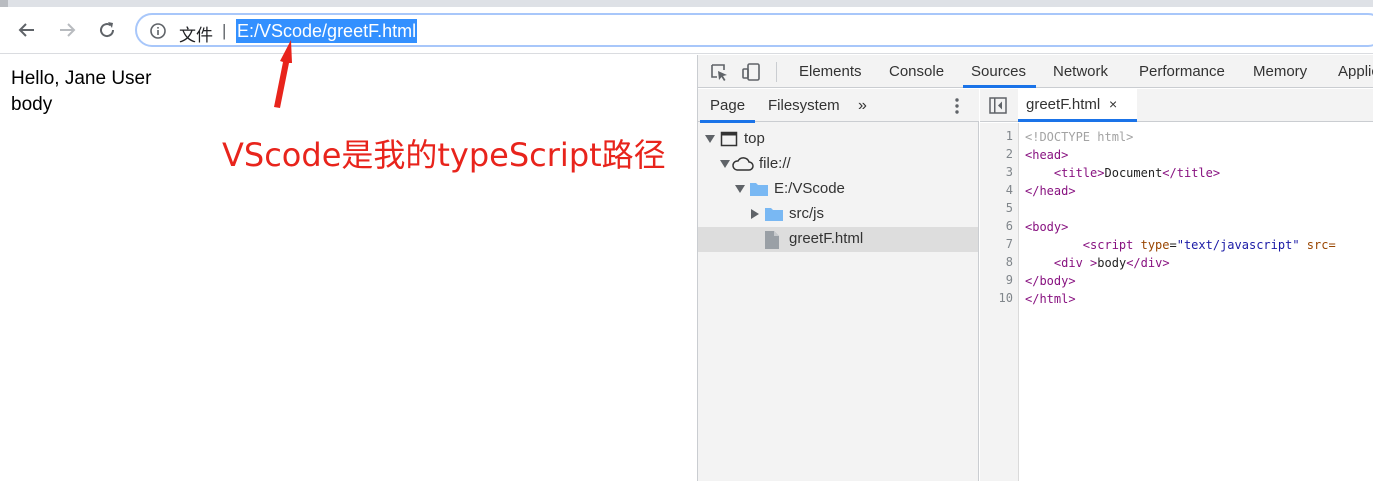 This screenshot has height=481, width=1373. What do you see at coordinates (838, 164) in the screenshot?
I see `tree-item-file-scheme: file://` at bounding box center [838, 164].